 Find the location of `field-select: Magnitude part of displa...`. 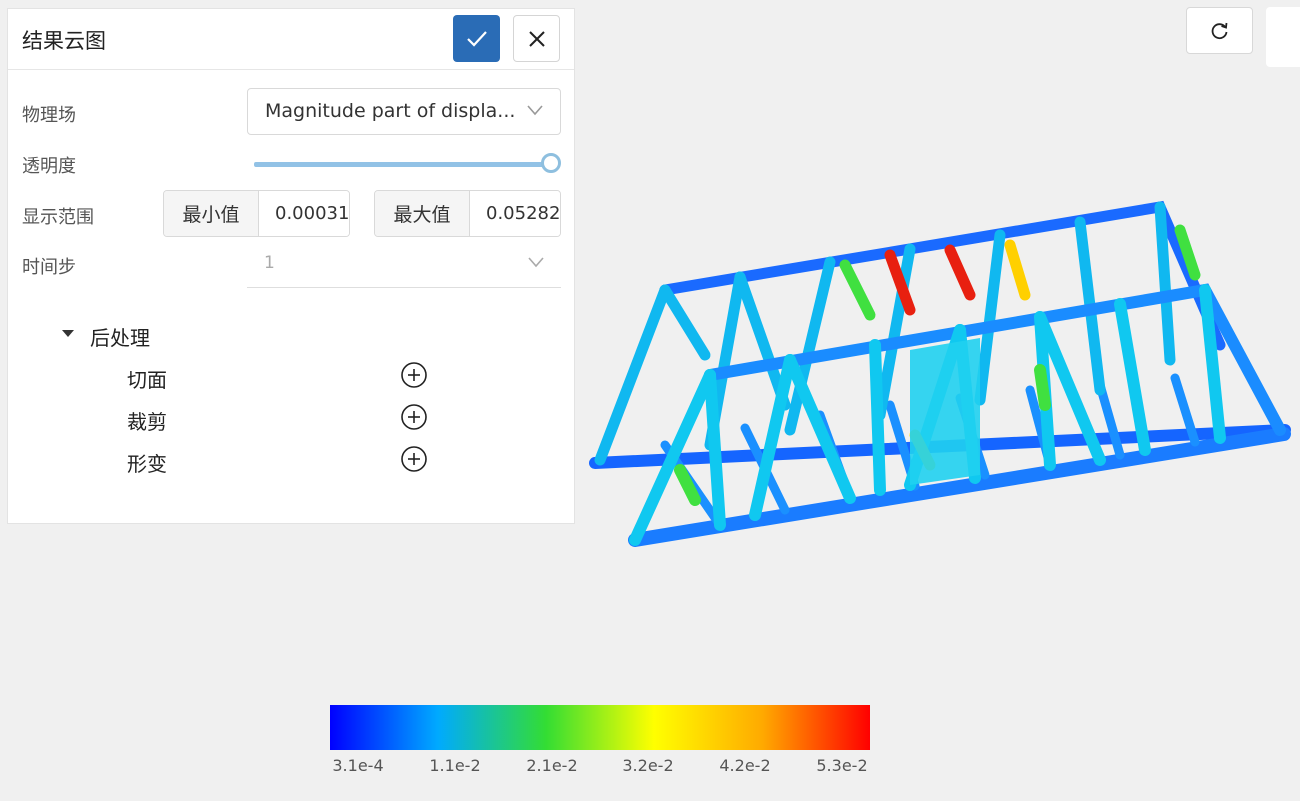

field-select: Magnitude part of displa... is located at coordinates (404, 111).